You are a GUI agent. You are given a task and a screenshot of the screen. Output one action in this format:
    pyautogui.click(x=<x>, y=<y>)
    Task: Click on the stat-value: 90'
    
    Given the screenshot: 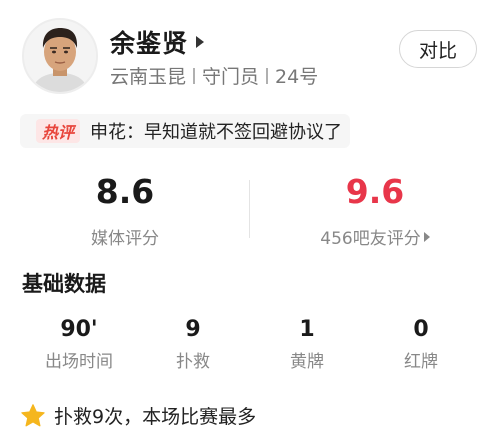 What is the action you would take?
    pyautogui.click(x=79, y=329)
    